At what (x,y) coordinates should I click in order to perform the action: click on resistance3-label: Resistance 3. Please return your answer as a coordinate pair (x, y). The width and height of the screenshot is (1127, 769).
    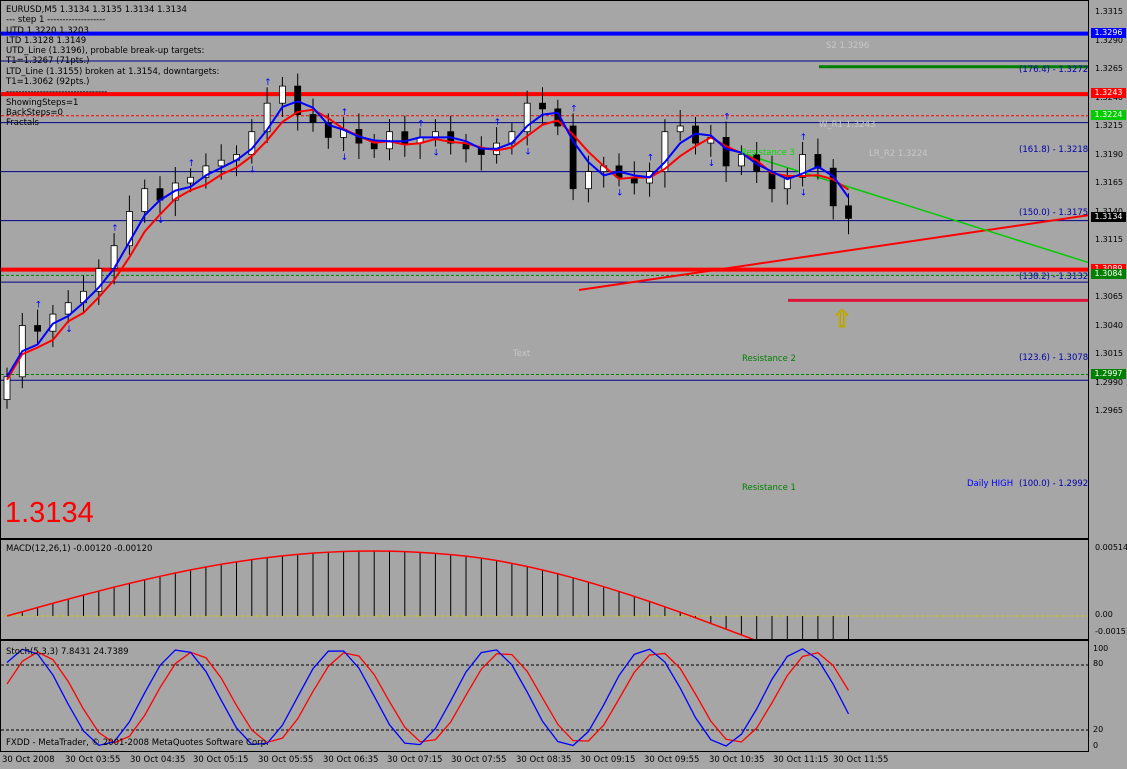
    Looking at the image, I should click on (768, 153).